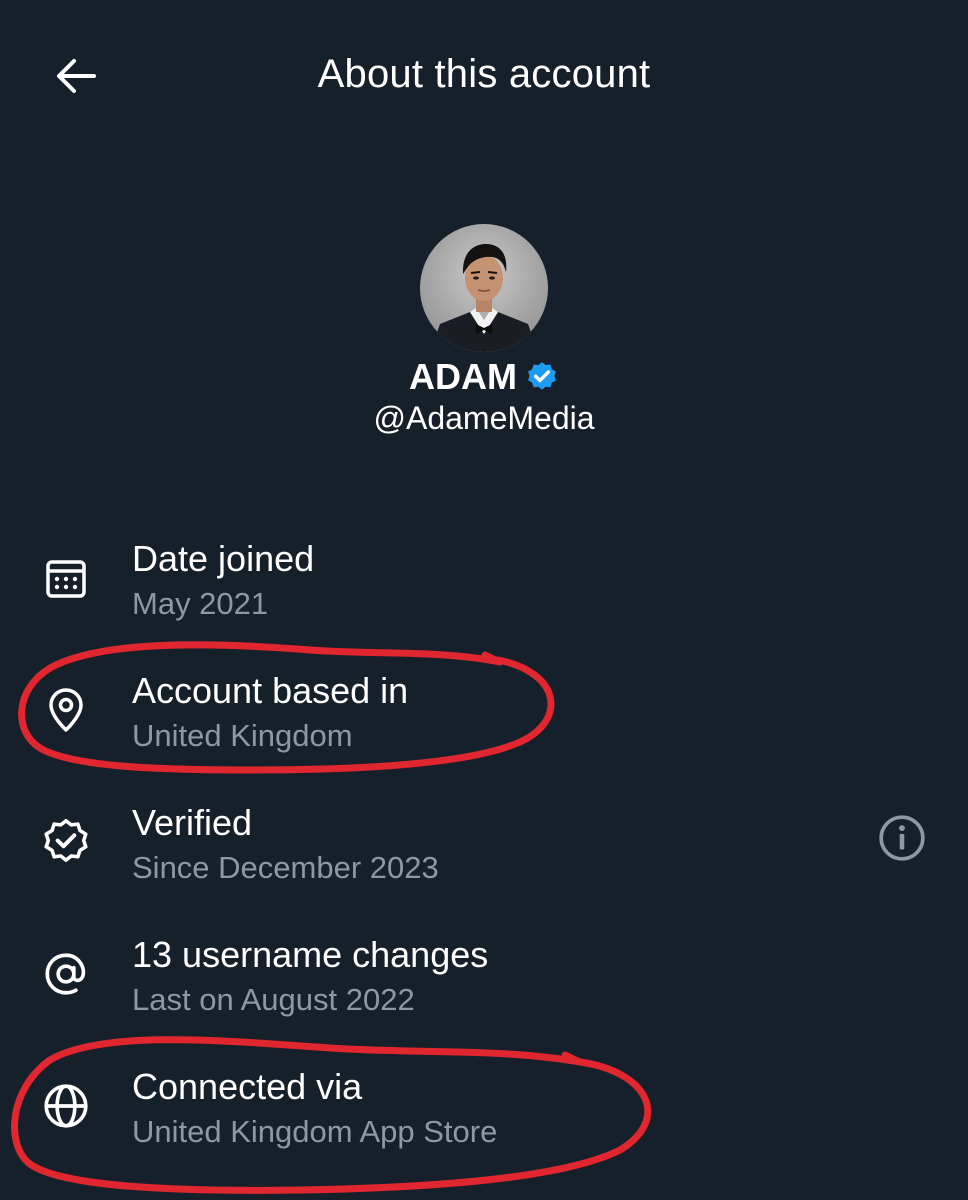  I want to click on verified-badge-icon, so click(542, 376).